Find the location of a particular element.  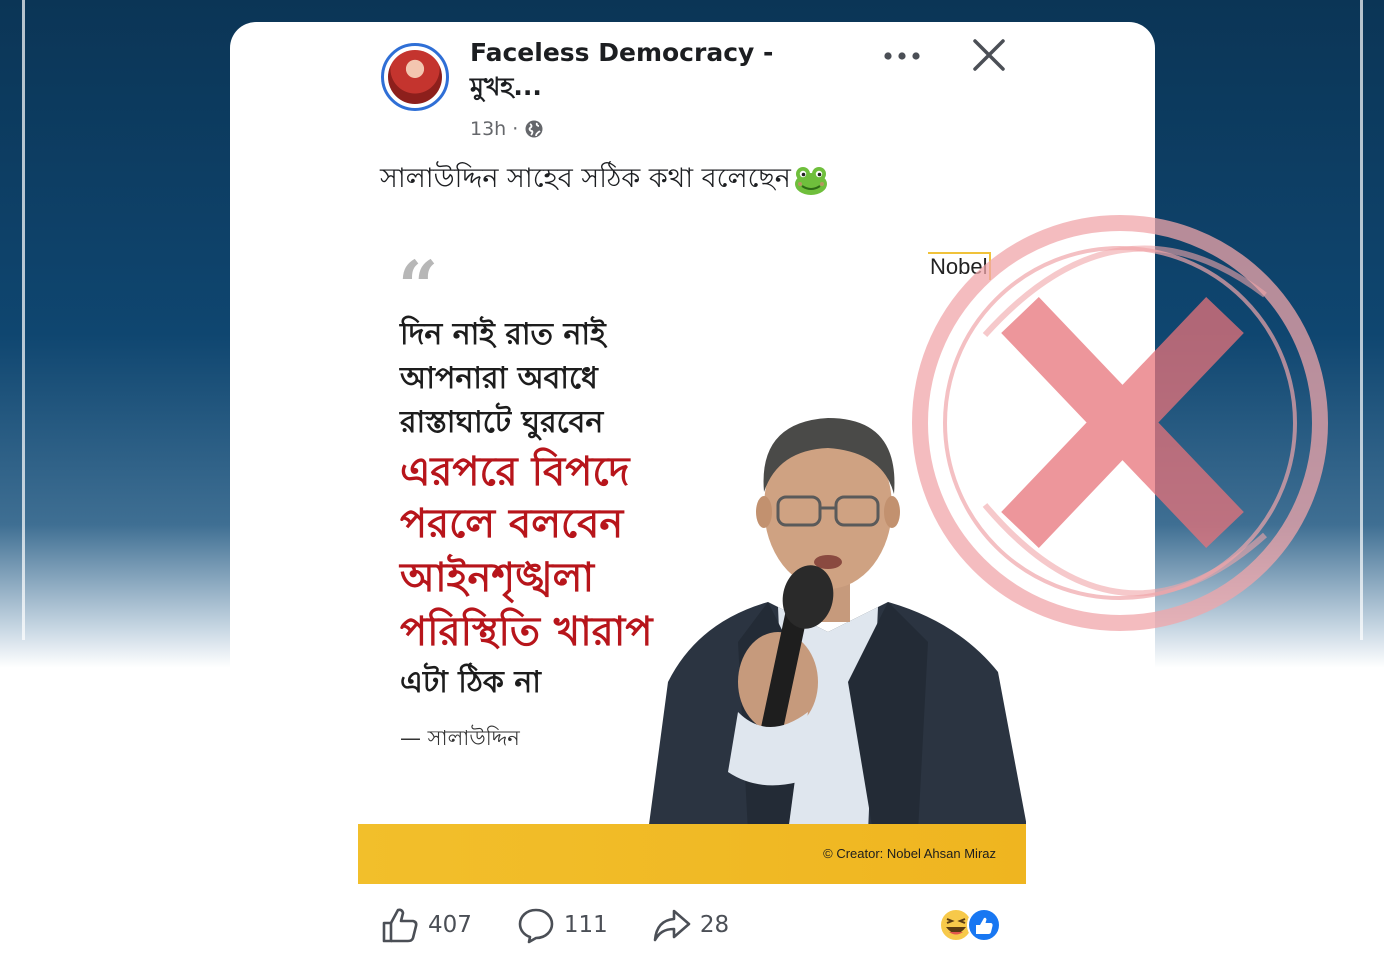

comment-icon is located at coordinates (536, 926).